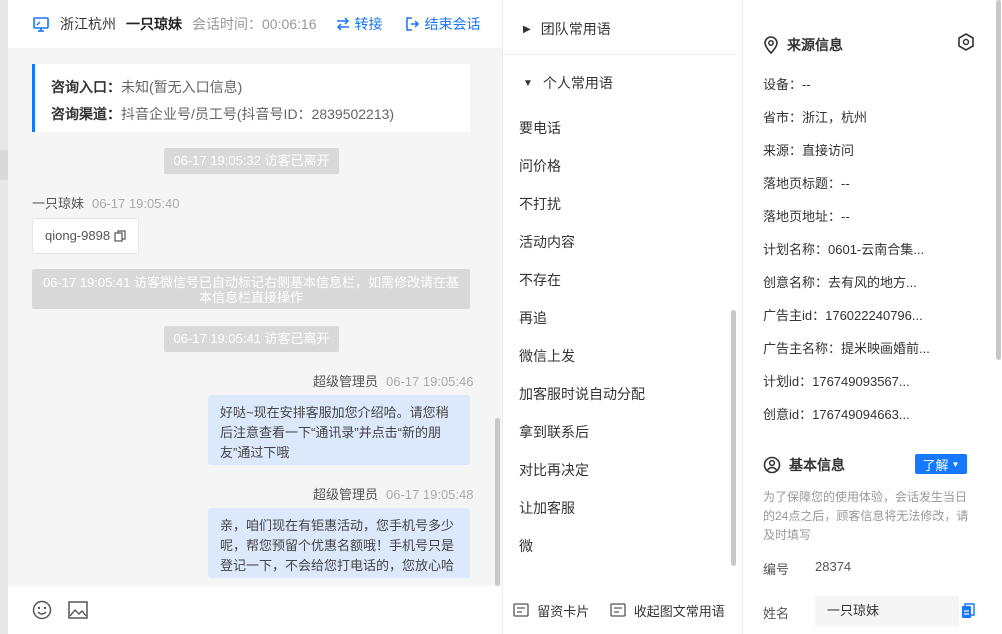 Image resolution: width=1002 pixels, height=634 pixels. I want to click on agent-sender: 超级管理员 06-17 19:05:48, so click(393, 493).